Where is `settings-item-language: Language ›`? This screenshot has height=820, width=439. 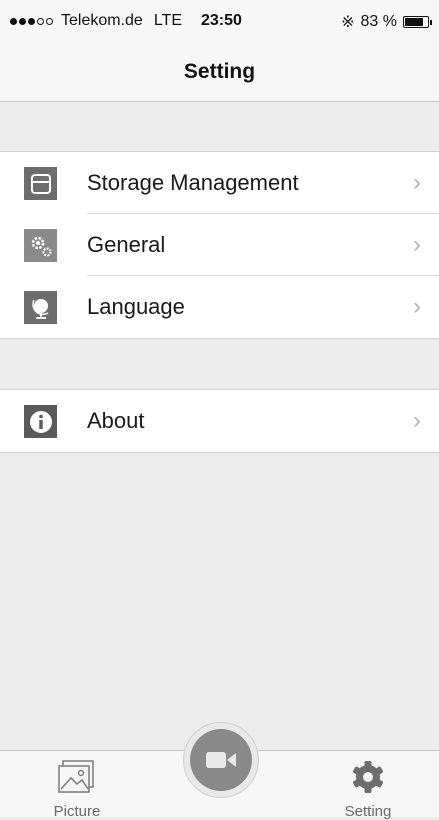 settings-item-language: Language › is located at coordinates (219, 307).